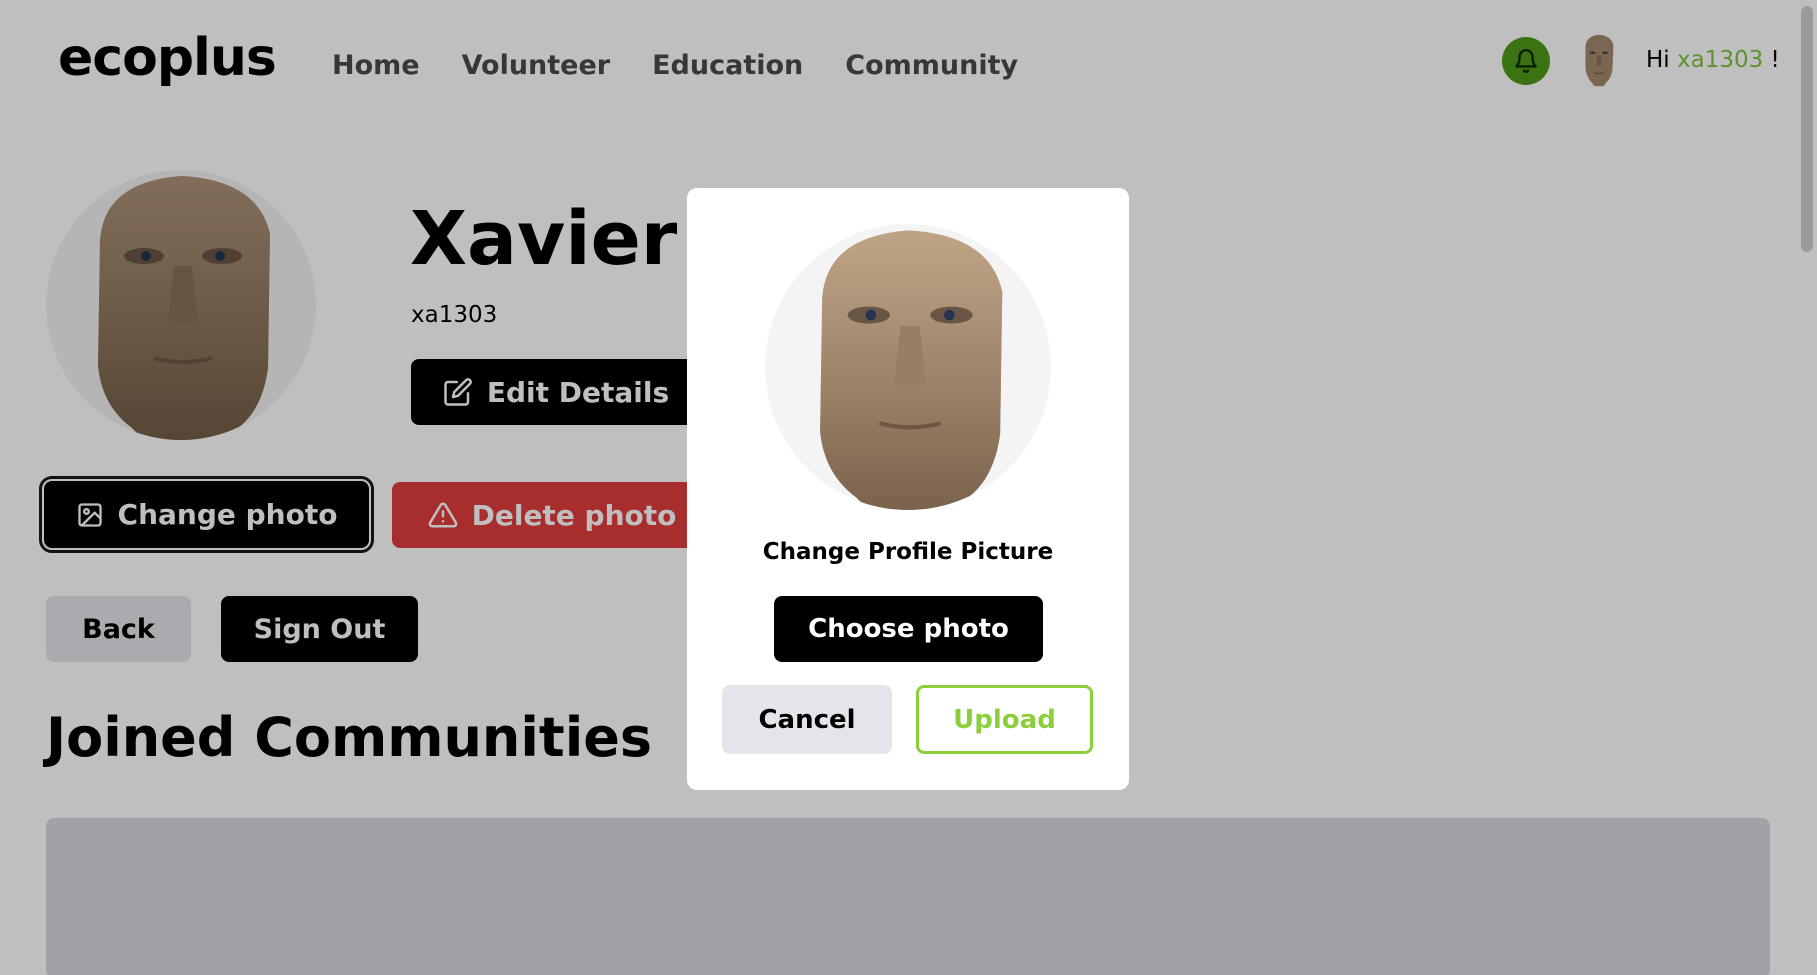  What do you see at coordinates (1807, 129) in the screenshot?
I see `page-scrollbar-thumb` at bounding box center [1807, 129].